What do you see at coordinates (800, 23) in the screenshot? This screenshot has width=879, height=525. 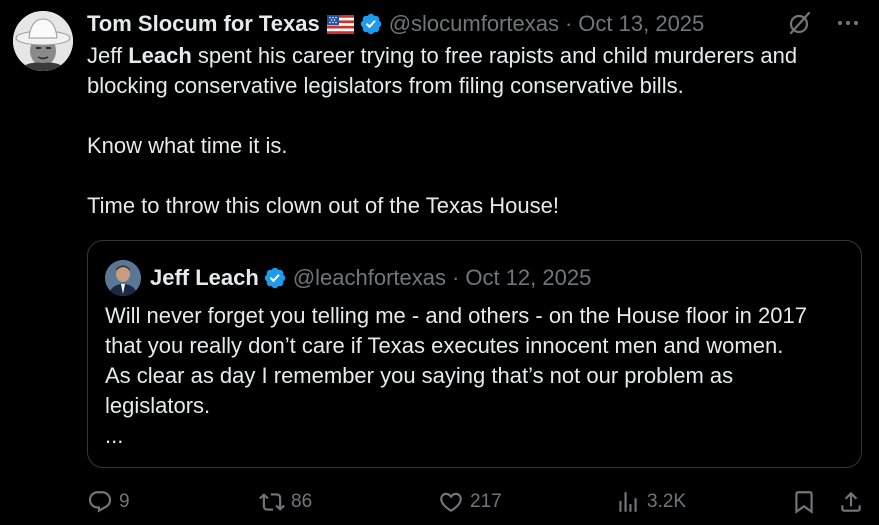 I see `grok-icon` at bounding box center [800, 23].